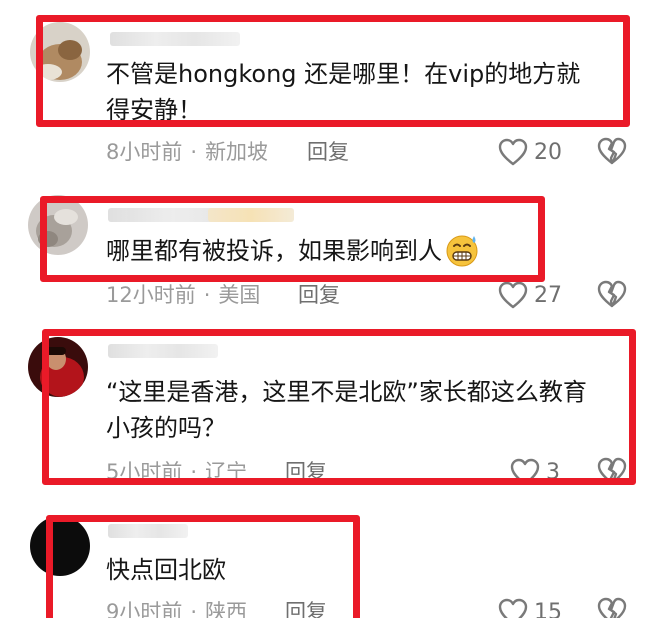 Image resolution: width=660 pixels, height=618 pixels. I want to click on comment-time: 8小时前, so click(144, 152).